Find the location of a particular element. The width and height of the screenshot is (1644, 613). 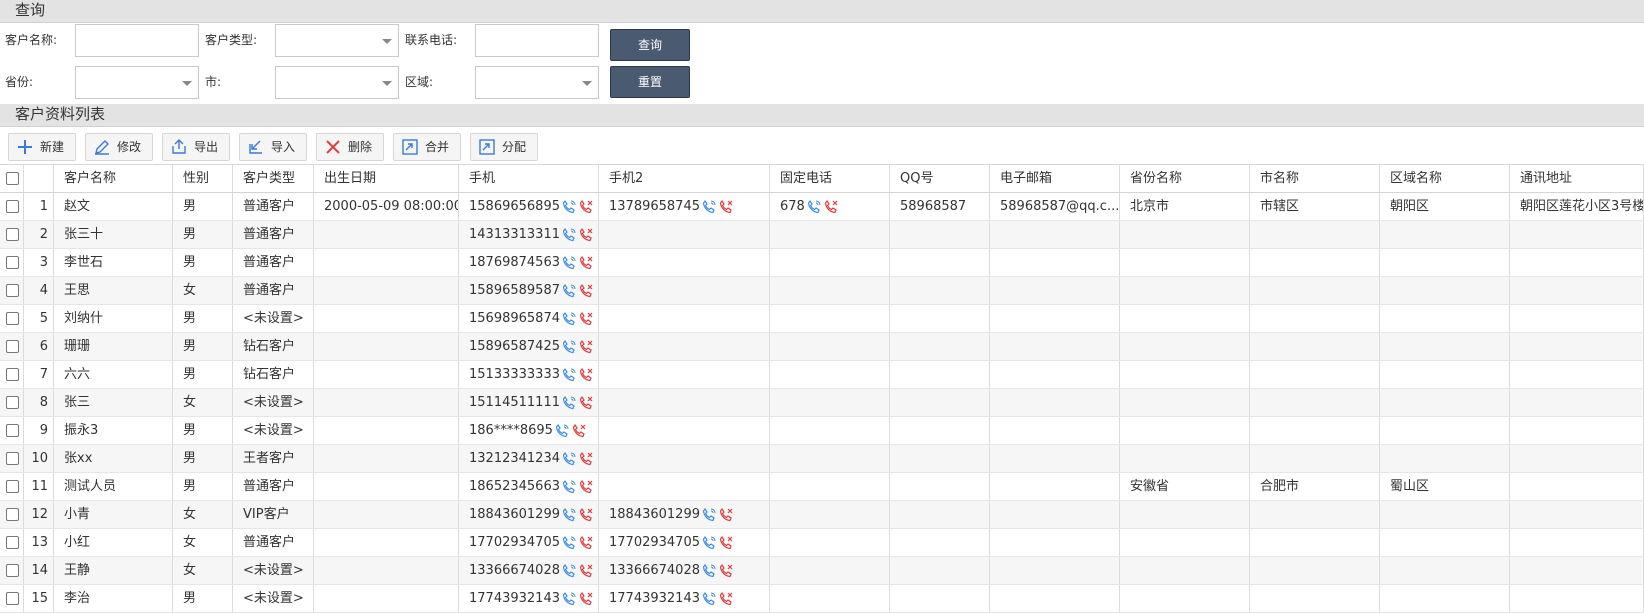

delete-button: 删除 is located at coordinates (350, 147).